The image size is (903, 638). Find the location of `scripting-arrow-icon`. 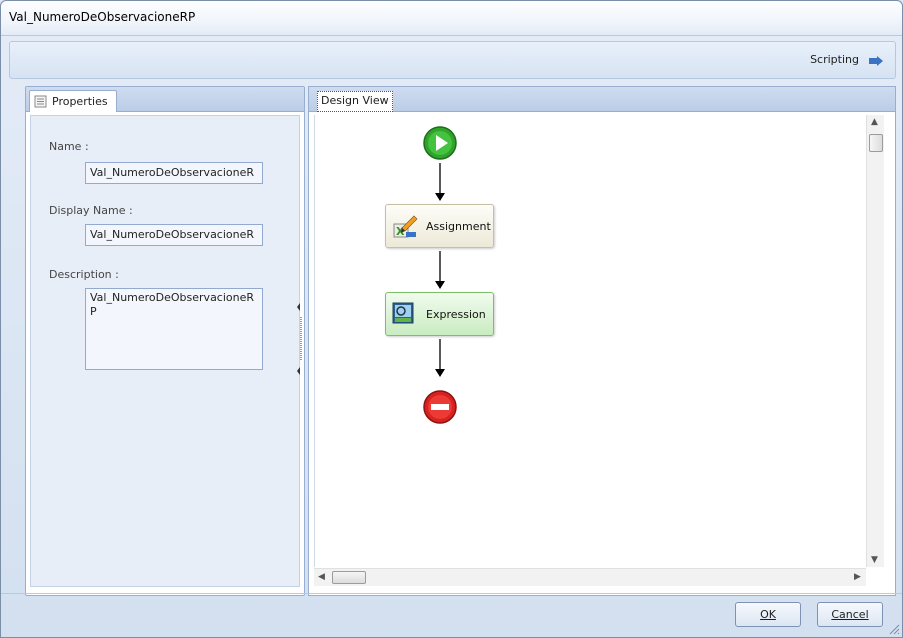

scripting-arrow-icon is located at coordinates (876, 61).